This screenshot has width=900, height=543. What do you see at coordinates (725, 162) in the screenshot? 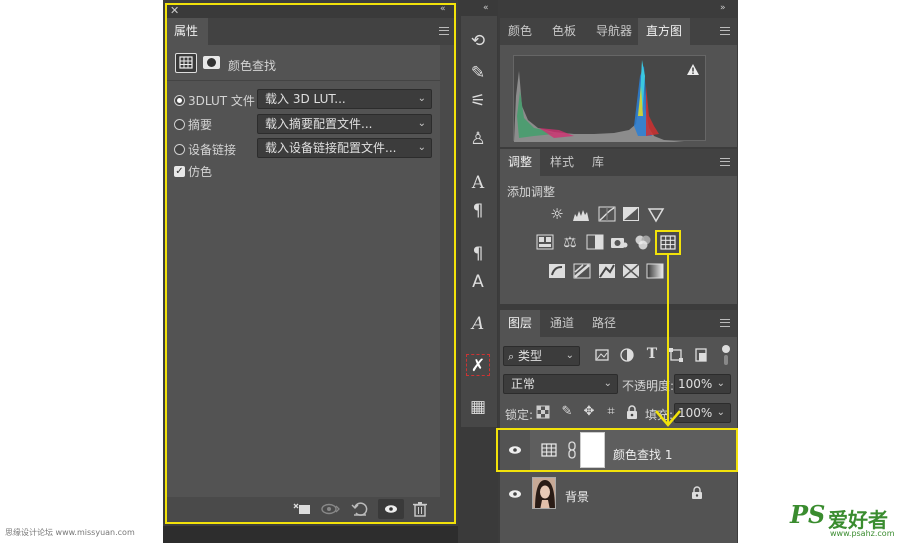
I see `adjust-menu-icon` at bounding box center [725, 162].